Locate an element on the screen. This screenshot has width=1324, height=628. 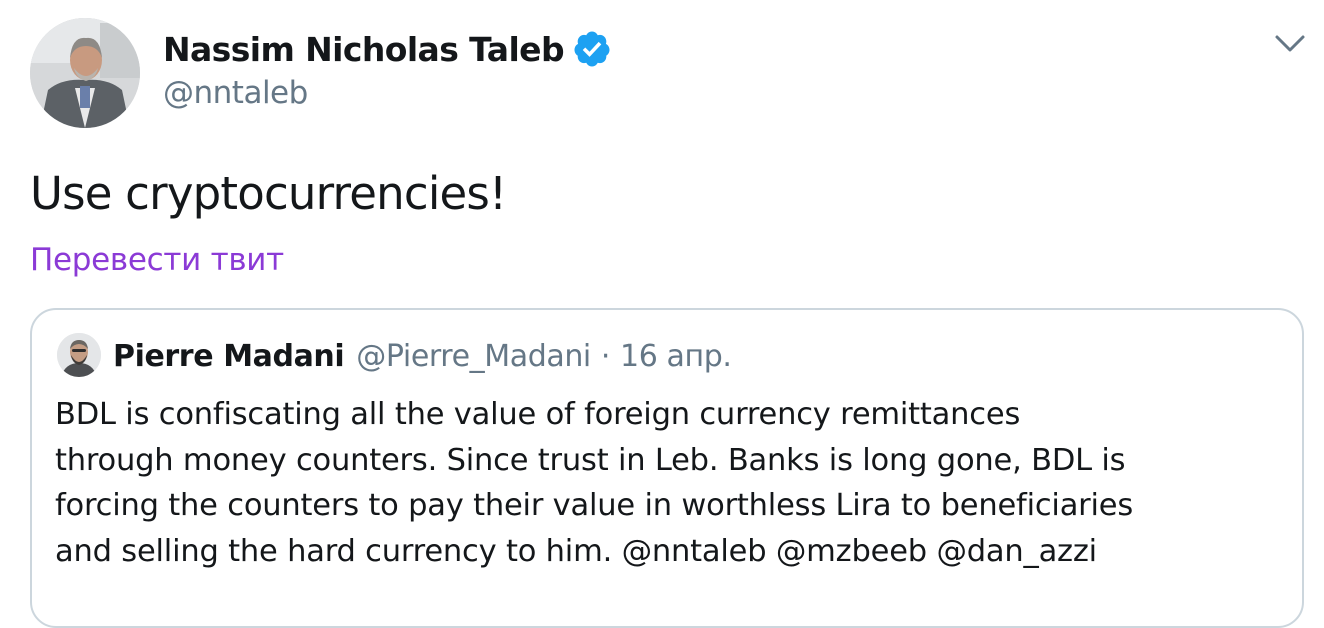
author-name: Nassim Nicholas Taleb is located at coordinates (364, 49).